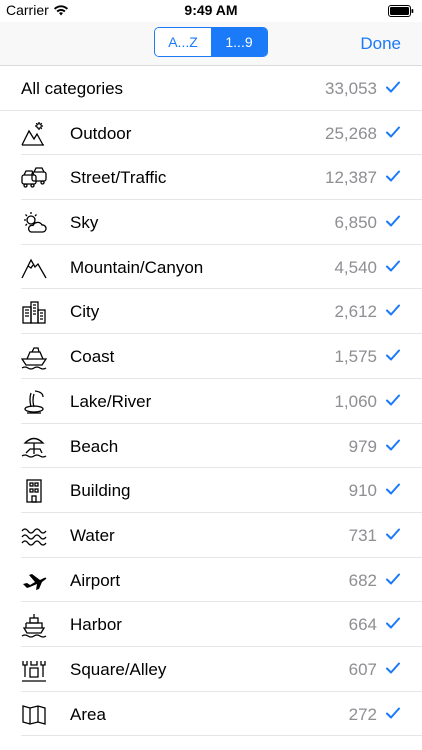 The image size is (422, 750). Describe the element at coordinates (362, 625) in the screenshot. I see `row-count: 664` at that location.